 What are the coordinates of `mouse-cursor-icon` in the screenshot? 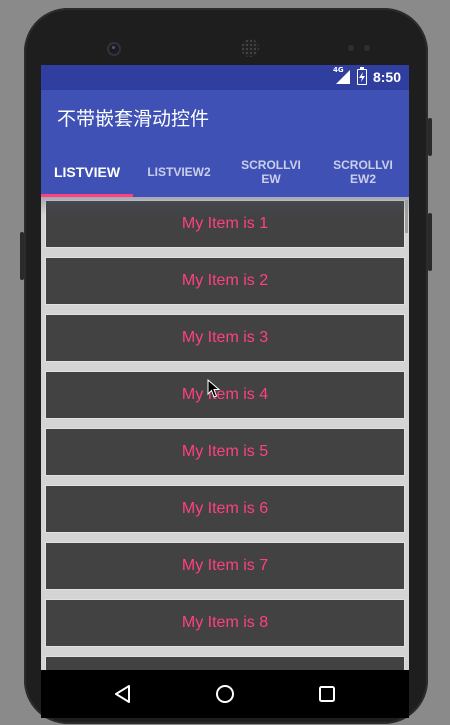 It's located at (214, 388).